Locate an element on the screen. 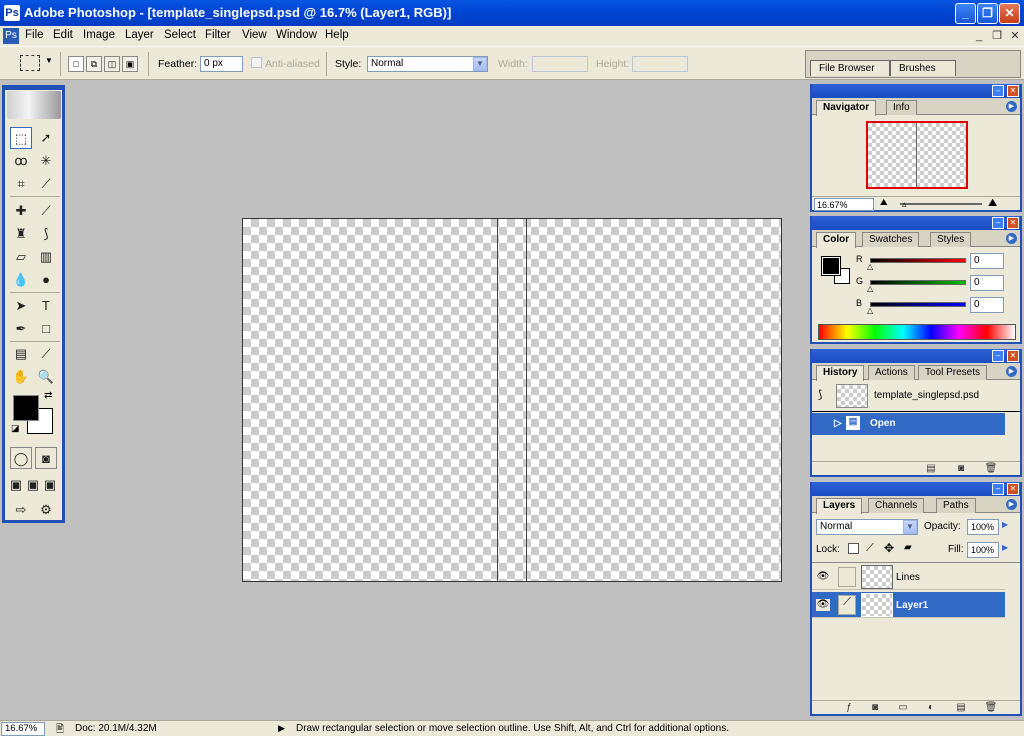 The image size is (1024, 736). tab-history: History is located at coordinates (840, 373).